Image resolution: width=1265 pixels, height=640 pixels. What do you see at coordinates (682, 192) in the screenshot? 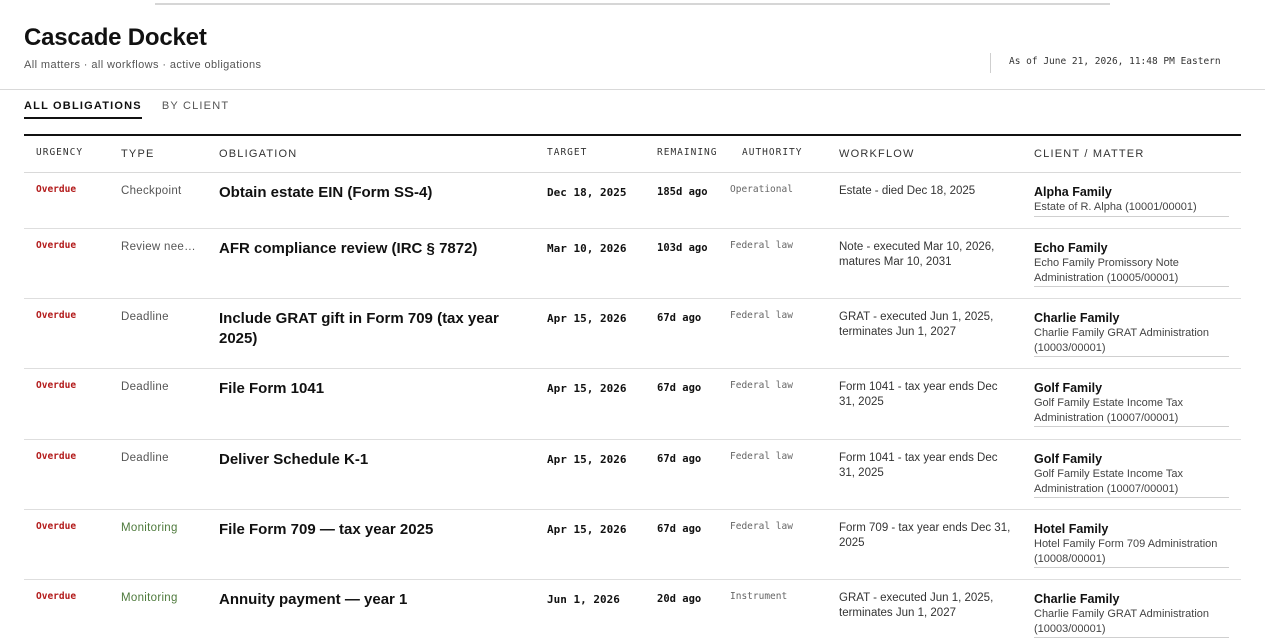
I see `remaining-time: 185d ago` at bounding box center [682, 192].